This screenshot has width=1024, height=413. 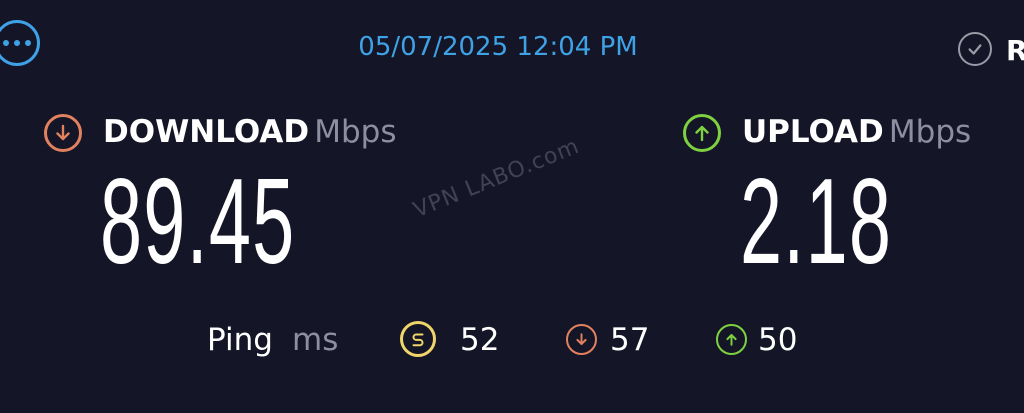 I want to click on ping-label: Ping, so click(x=240, y=340).